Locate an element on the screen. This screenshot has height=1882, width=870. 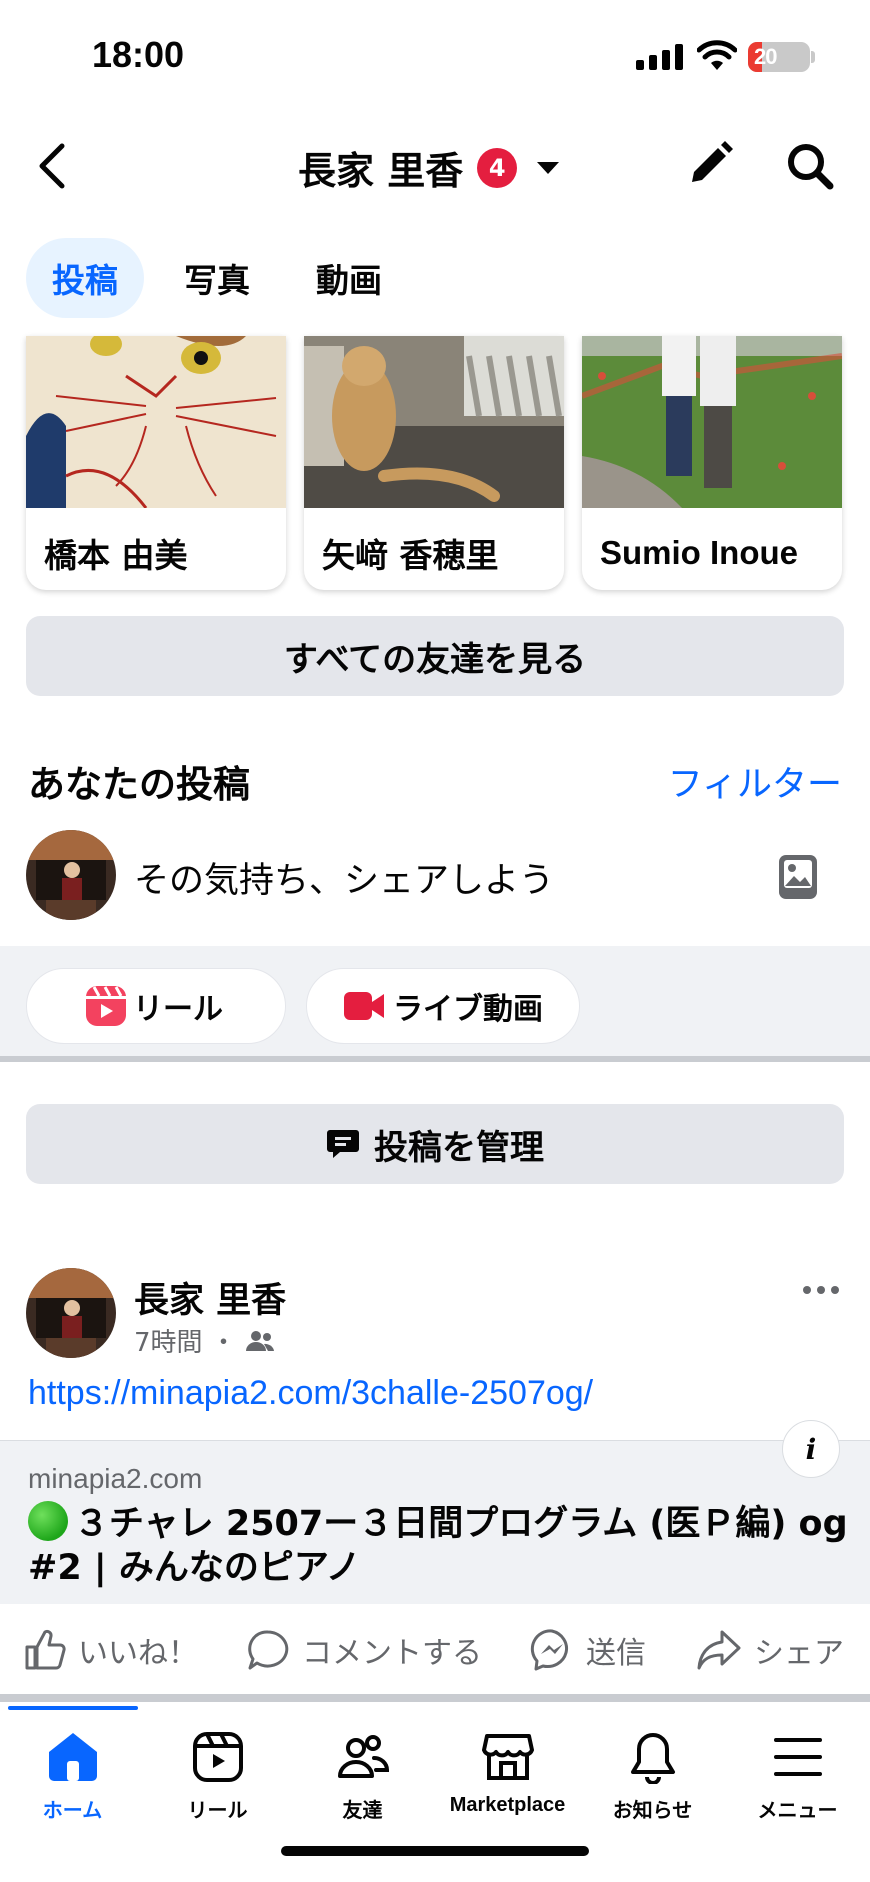
like-button: いいね！ is located at coordinates (111, 1650).